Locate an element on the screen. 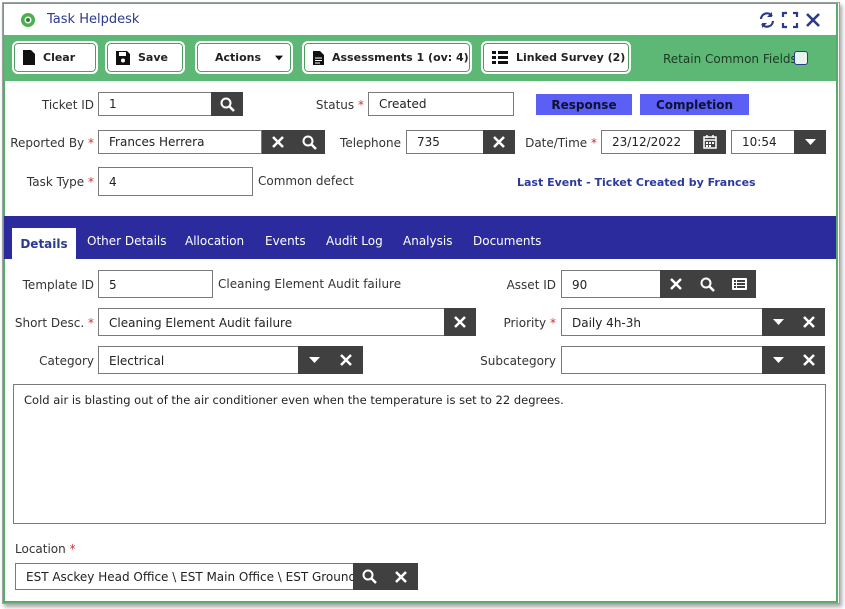  subcategory-clear-button is located at coordinates (809, 360).